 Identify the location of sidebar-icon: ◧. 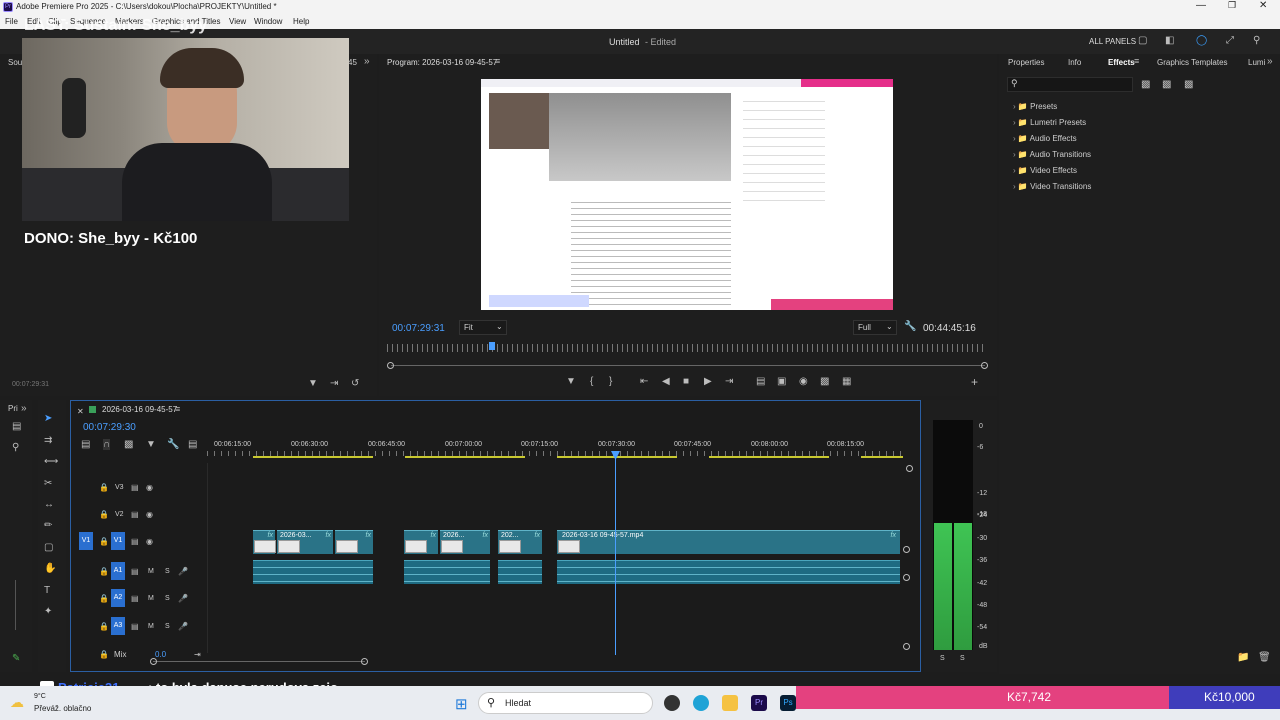
(1169, 40).